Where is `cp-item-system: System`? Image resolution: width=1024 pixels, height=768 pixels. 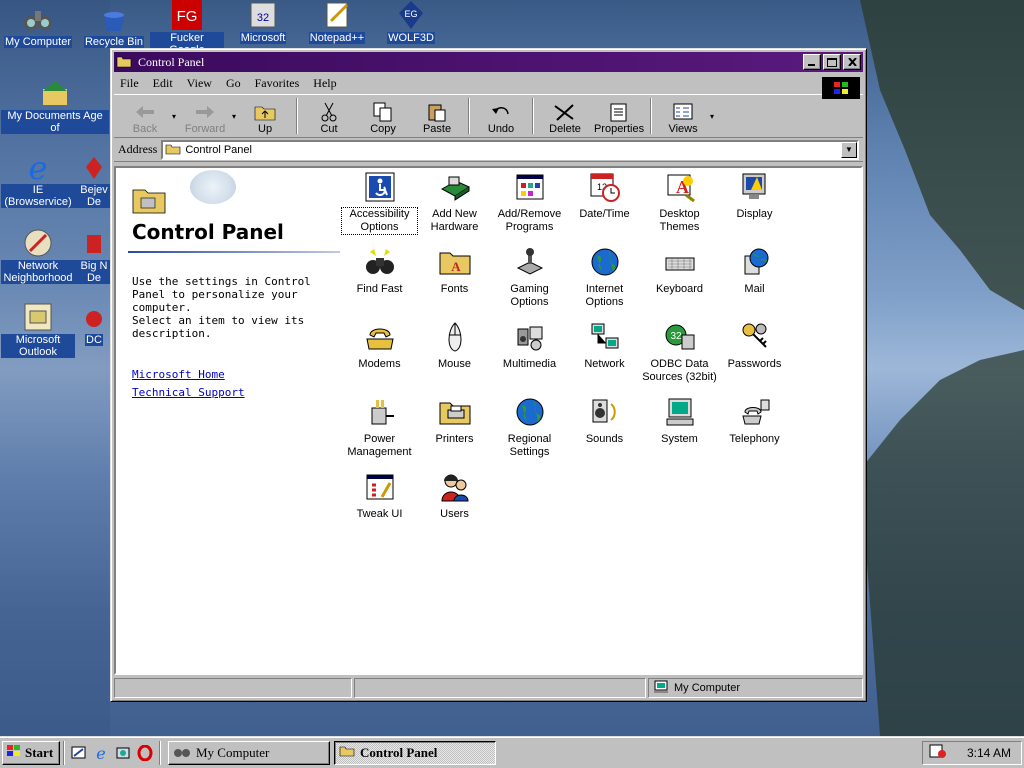 cp-item-system: System is located at coordinates (679, 420).